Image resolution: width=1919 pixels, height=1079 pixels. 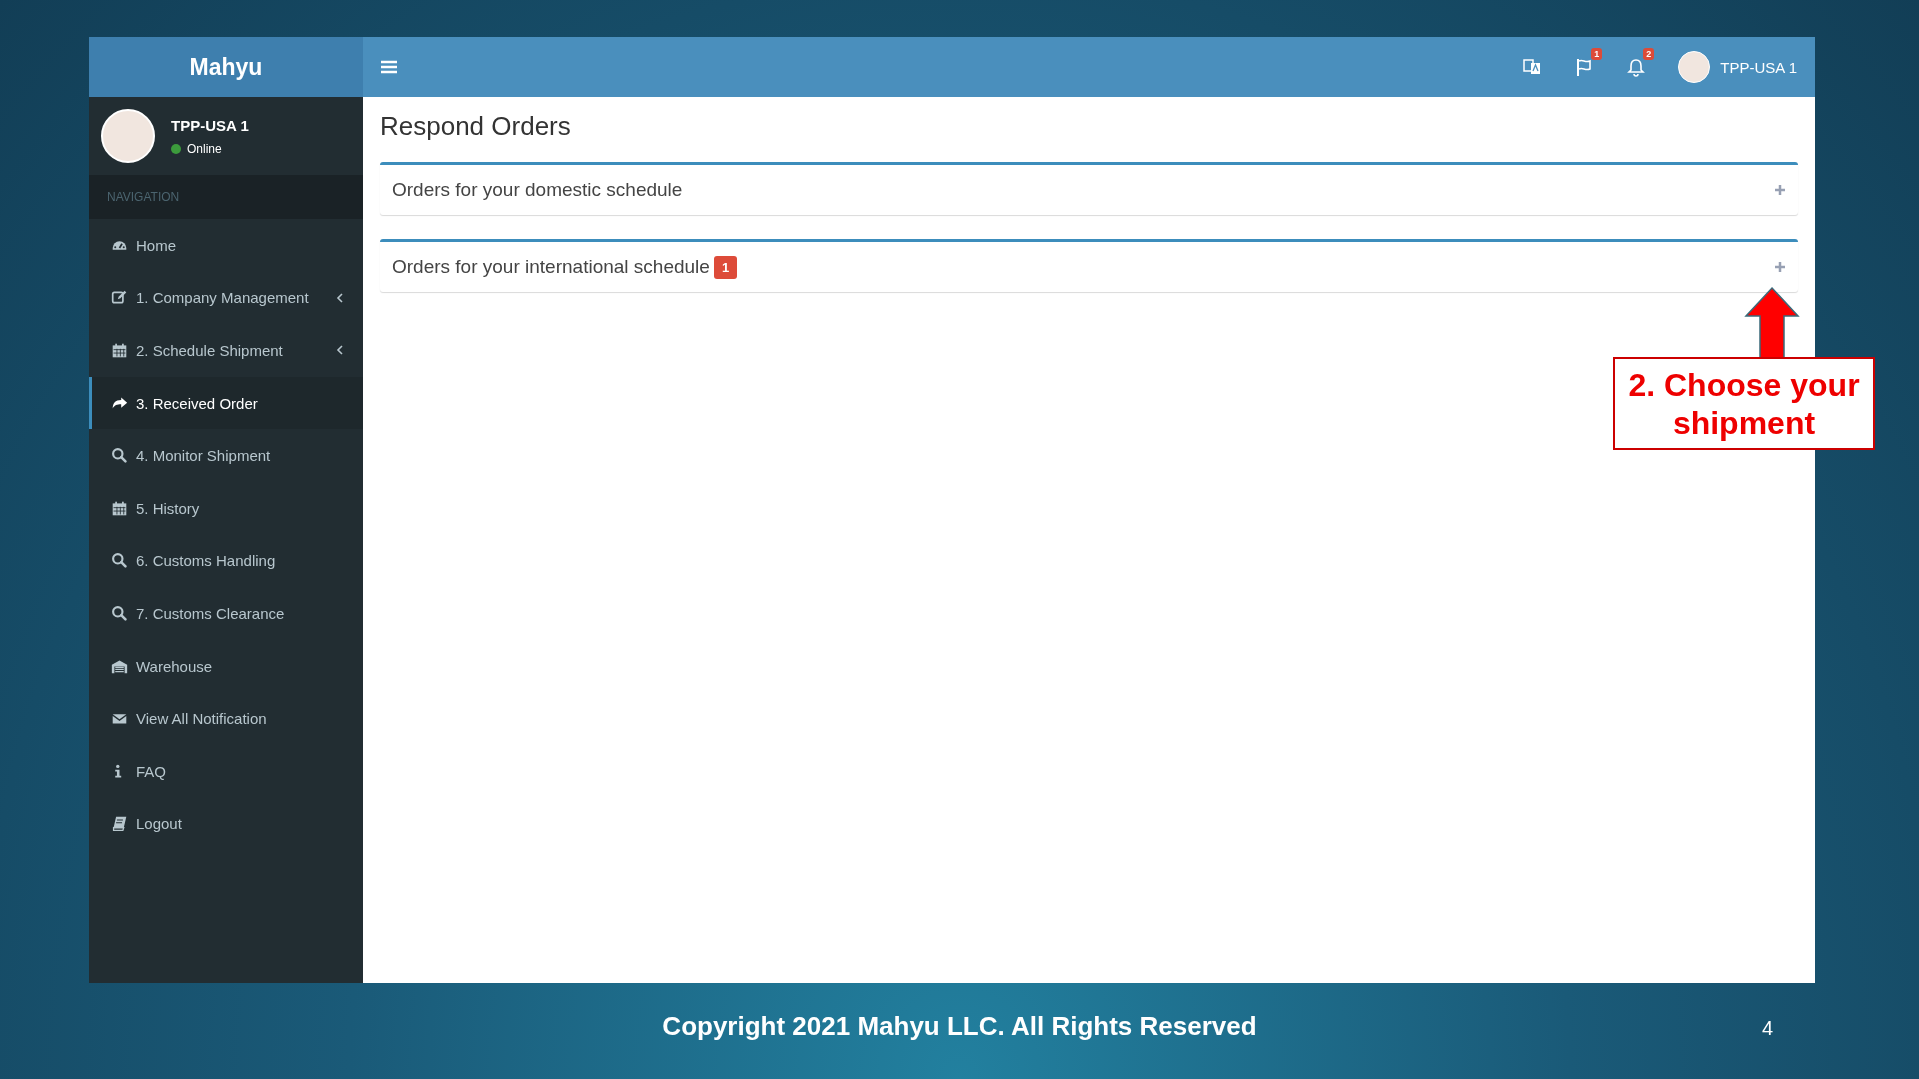 What do you see at coordinates (226, 613) in the screenshot?
I see `sidebar-item: 7. Customs Clearance` at bounding box center [226, 613].